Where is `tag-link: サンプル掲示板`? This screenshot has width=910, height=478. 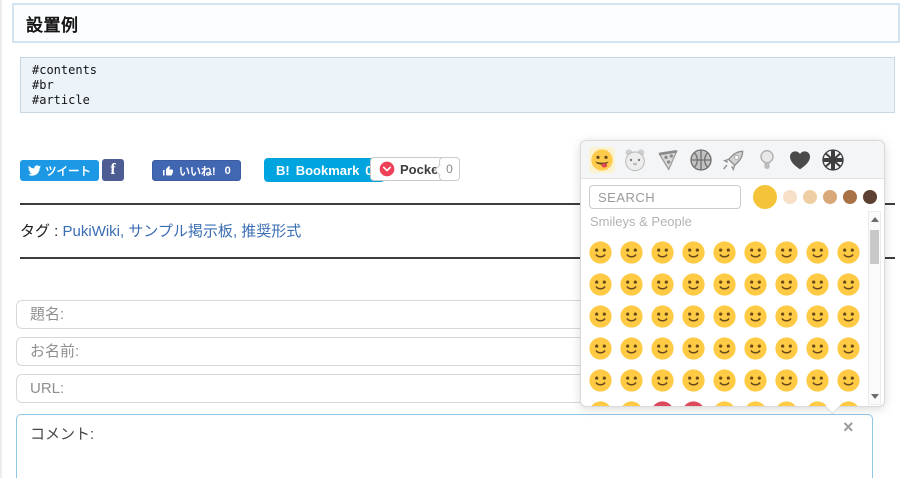
tag-link: サンプル掲示板 is located at coordinates (180, 231).